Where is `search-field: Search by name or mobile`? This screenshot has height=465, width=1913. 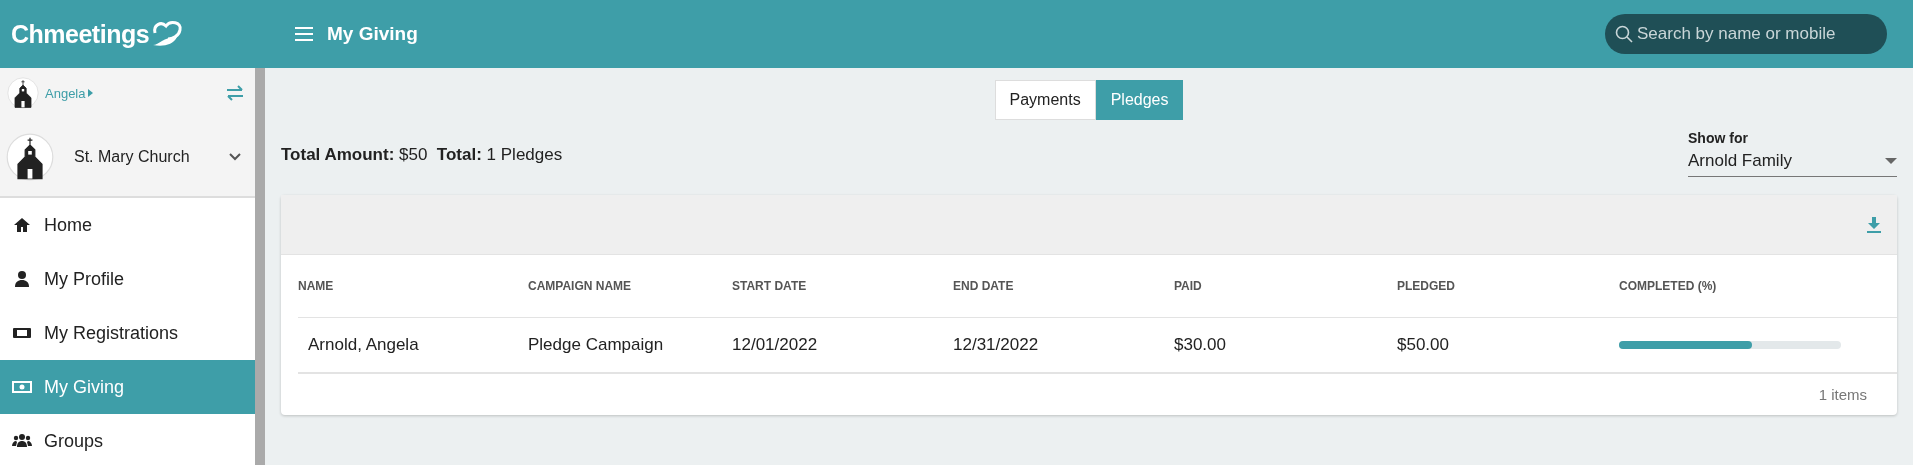
search-field: Search by name or mobile is located at coordinates (1746, 34).